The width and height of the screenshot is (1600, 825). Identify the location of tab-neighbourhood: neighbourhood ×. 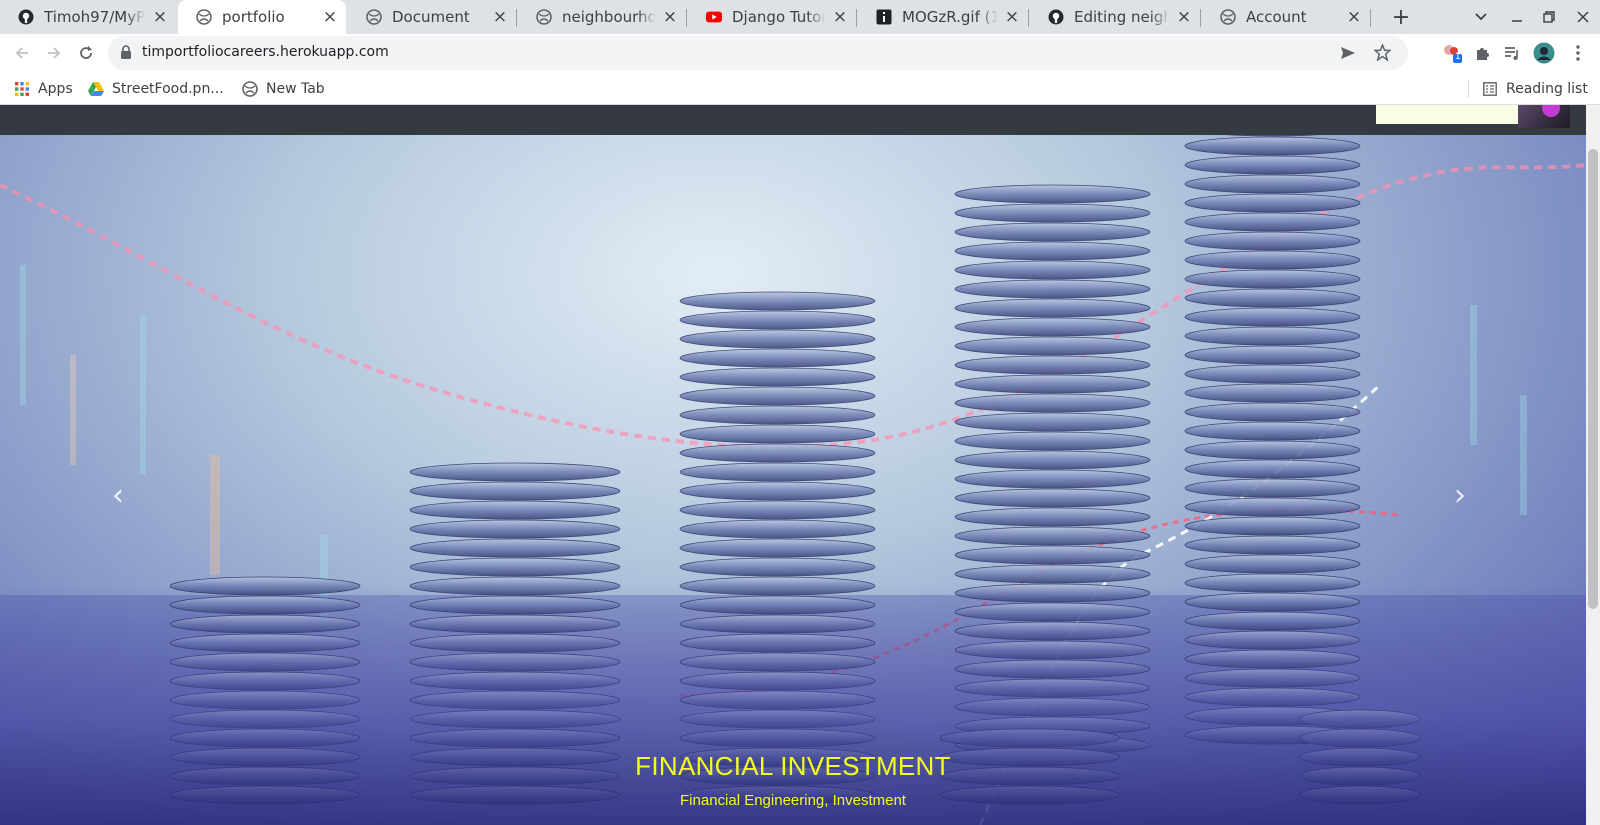
(602, 17).